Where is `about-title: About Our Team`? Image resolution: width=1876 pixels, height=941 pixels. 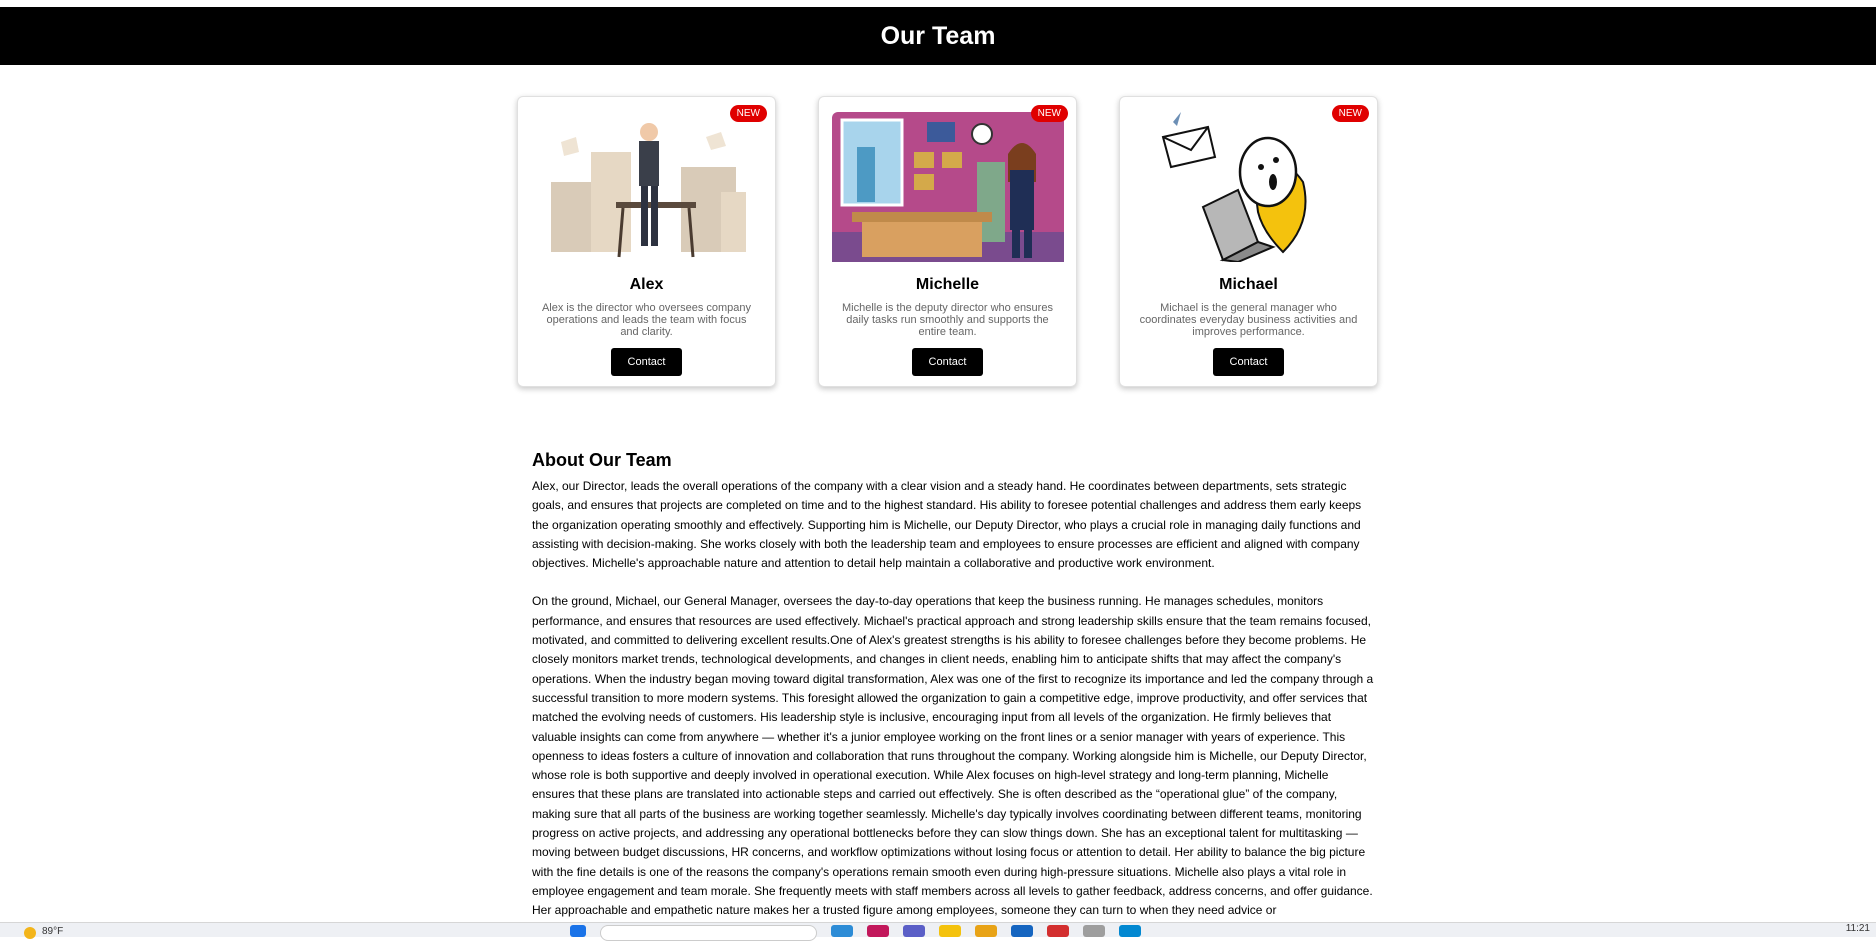 about-title: About Our Team is located at coordinates (602, 460).